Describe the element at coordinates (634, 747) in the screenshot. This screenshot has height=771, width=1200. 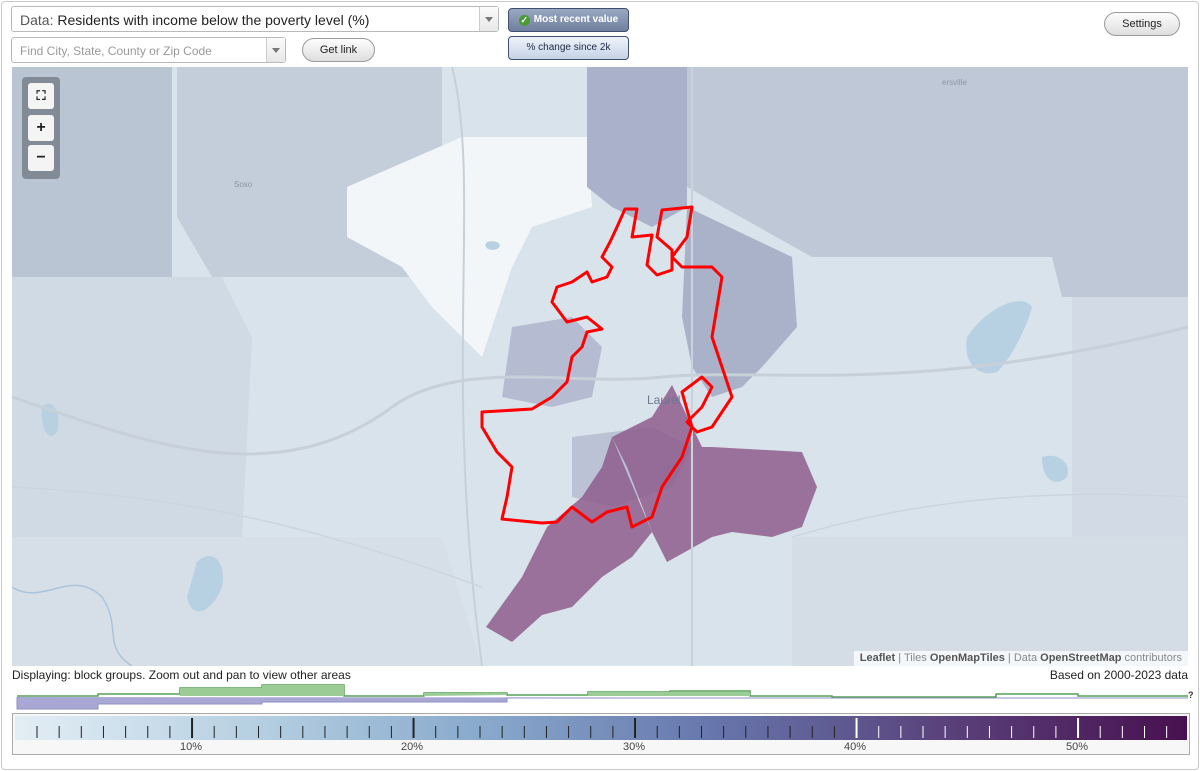
I see `legend-tick-30: 30%` at that location.